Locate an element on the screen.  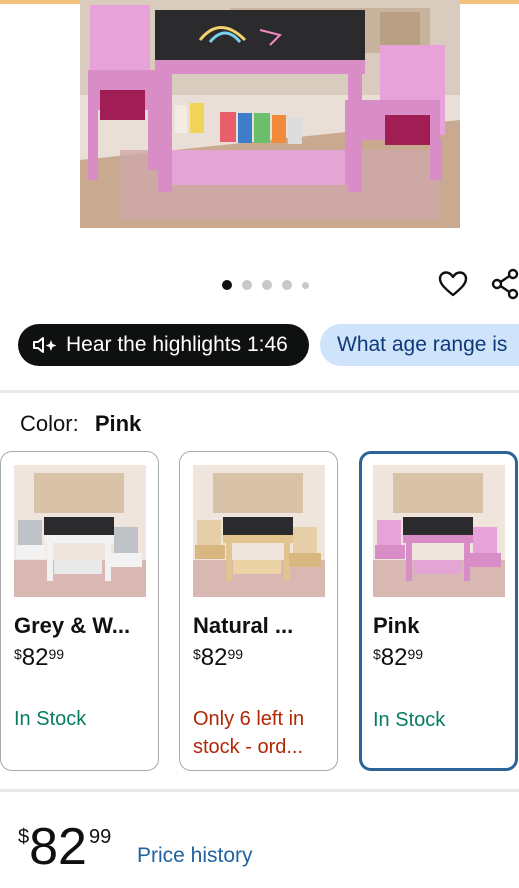
variant-name: Pink is located at coordinates (396, 625).